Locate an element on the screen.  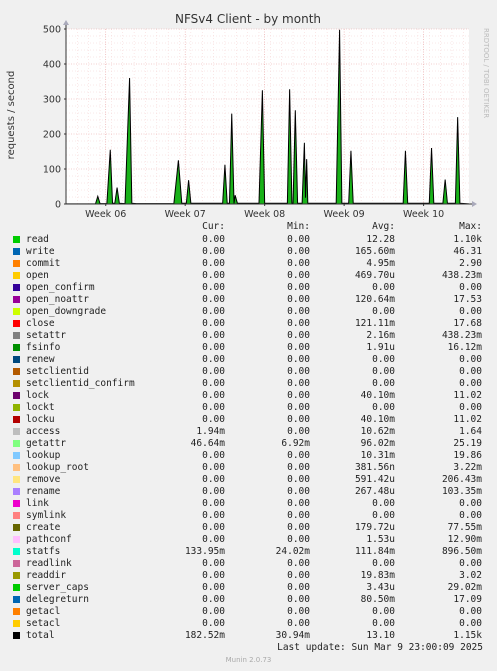
legend-label: setclientid_confirm is located at coordinates (80, 383).